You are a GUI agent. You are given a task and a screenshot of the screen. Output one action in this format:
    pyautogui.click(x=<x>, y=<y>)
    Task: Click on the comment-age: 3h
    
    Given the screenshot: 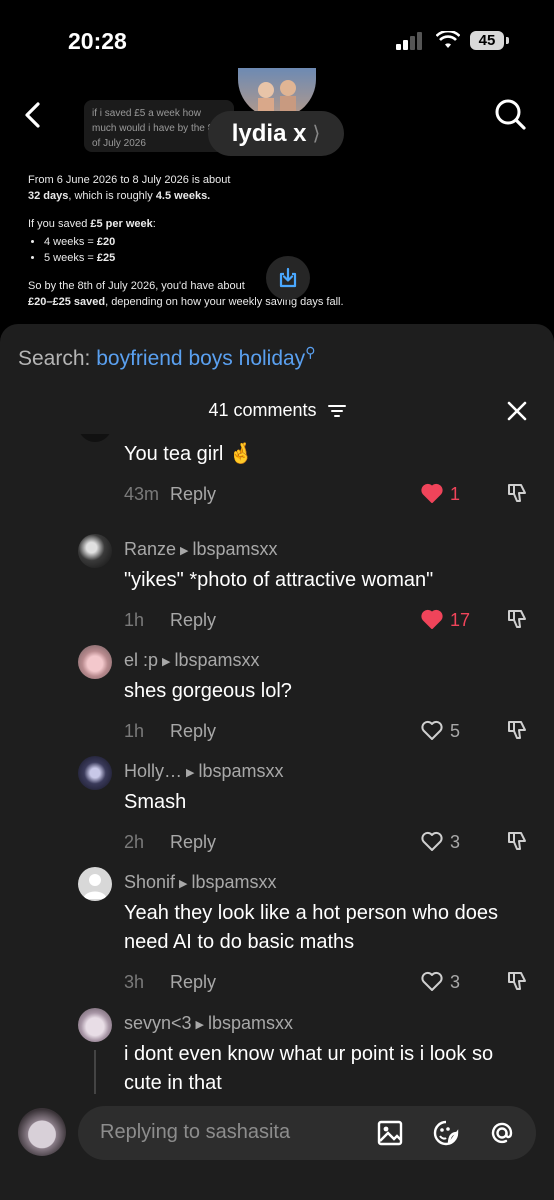 What is the action you would take?
    pyautogui.click(x=134, y=982)
    